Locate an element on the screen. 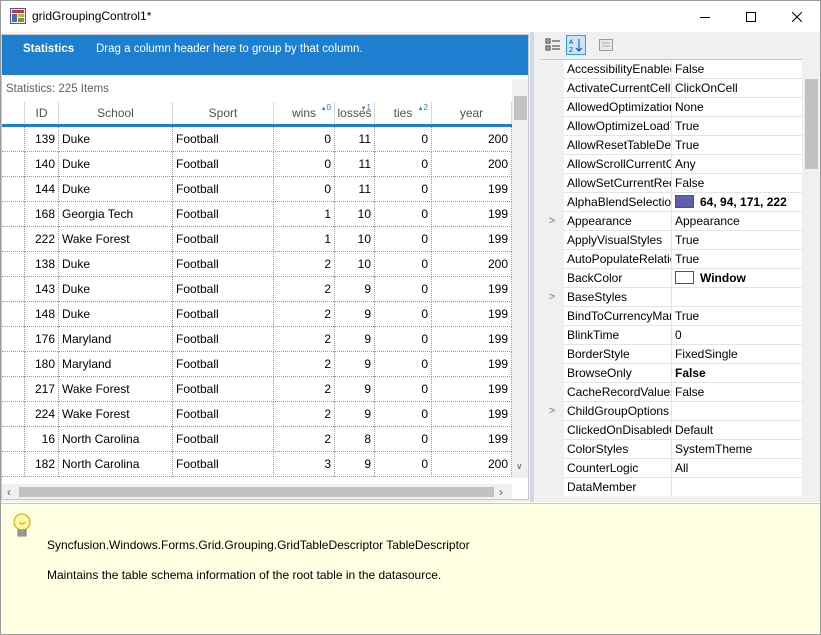 The image size is (821, 635). property-value: 0 is located at coordinates (737, 335).